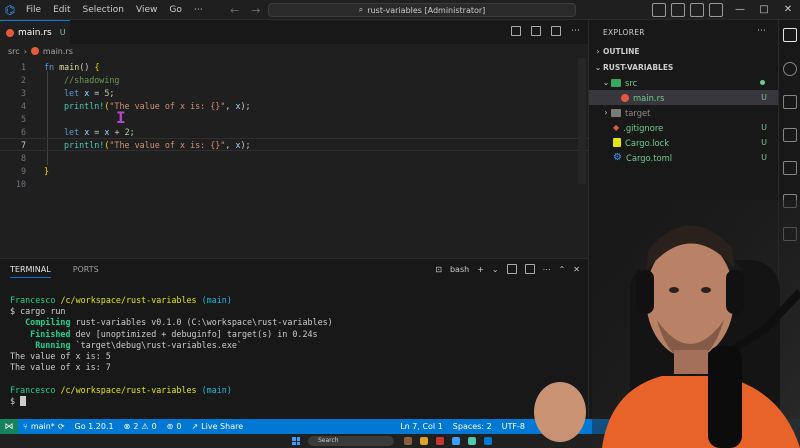  I want to click on new-terminal-icon: +, so click(480, 269).